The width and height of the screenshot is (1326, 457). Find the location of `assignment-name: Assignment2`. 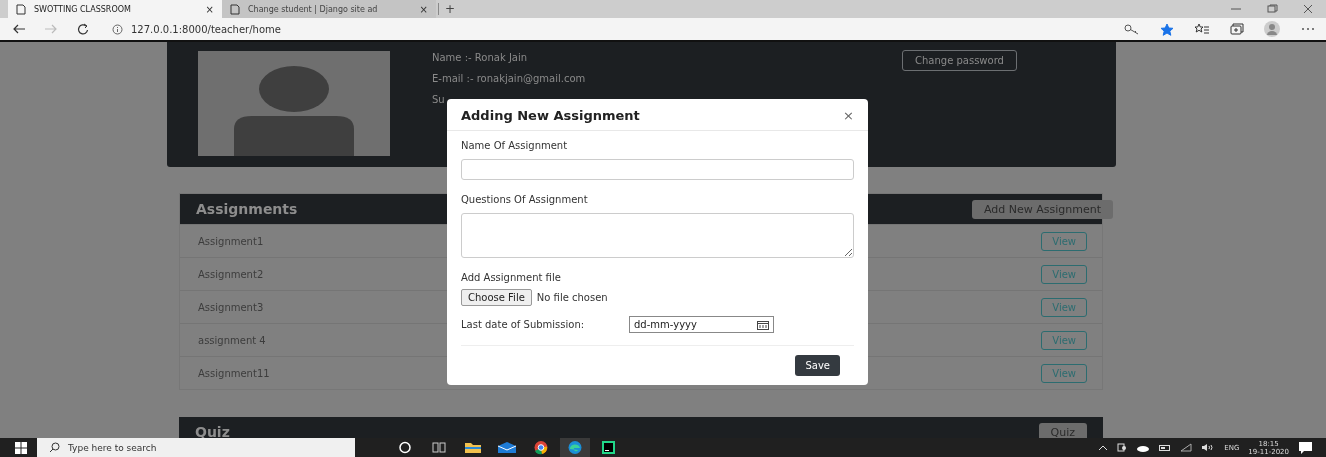

assignment-name: Assignment2 is located at coordinates (231, 274).